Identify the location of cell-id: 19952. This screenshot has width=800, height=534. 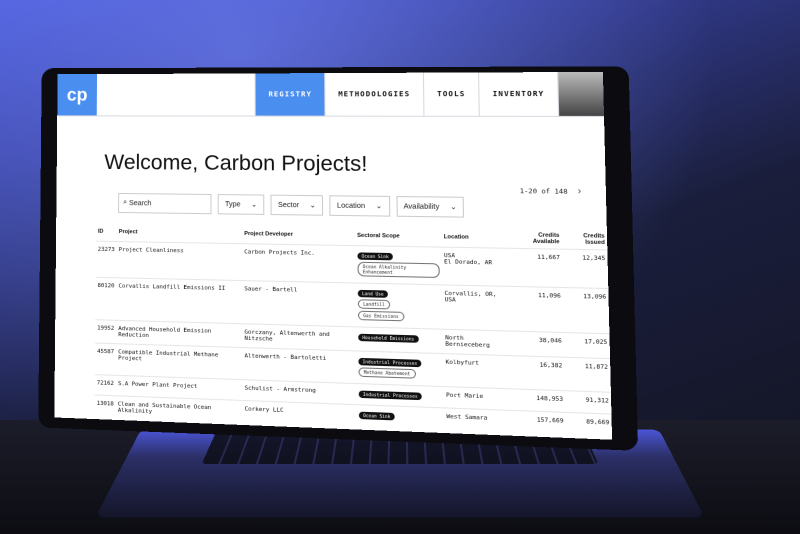
(106, 331).